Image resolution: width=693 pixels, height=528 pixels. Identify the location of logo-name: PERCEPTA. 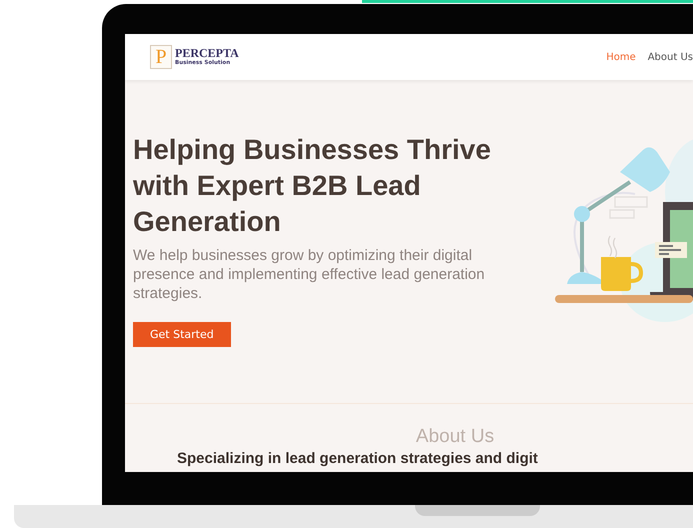
(207, 53).